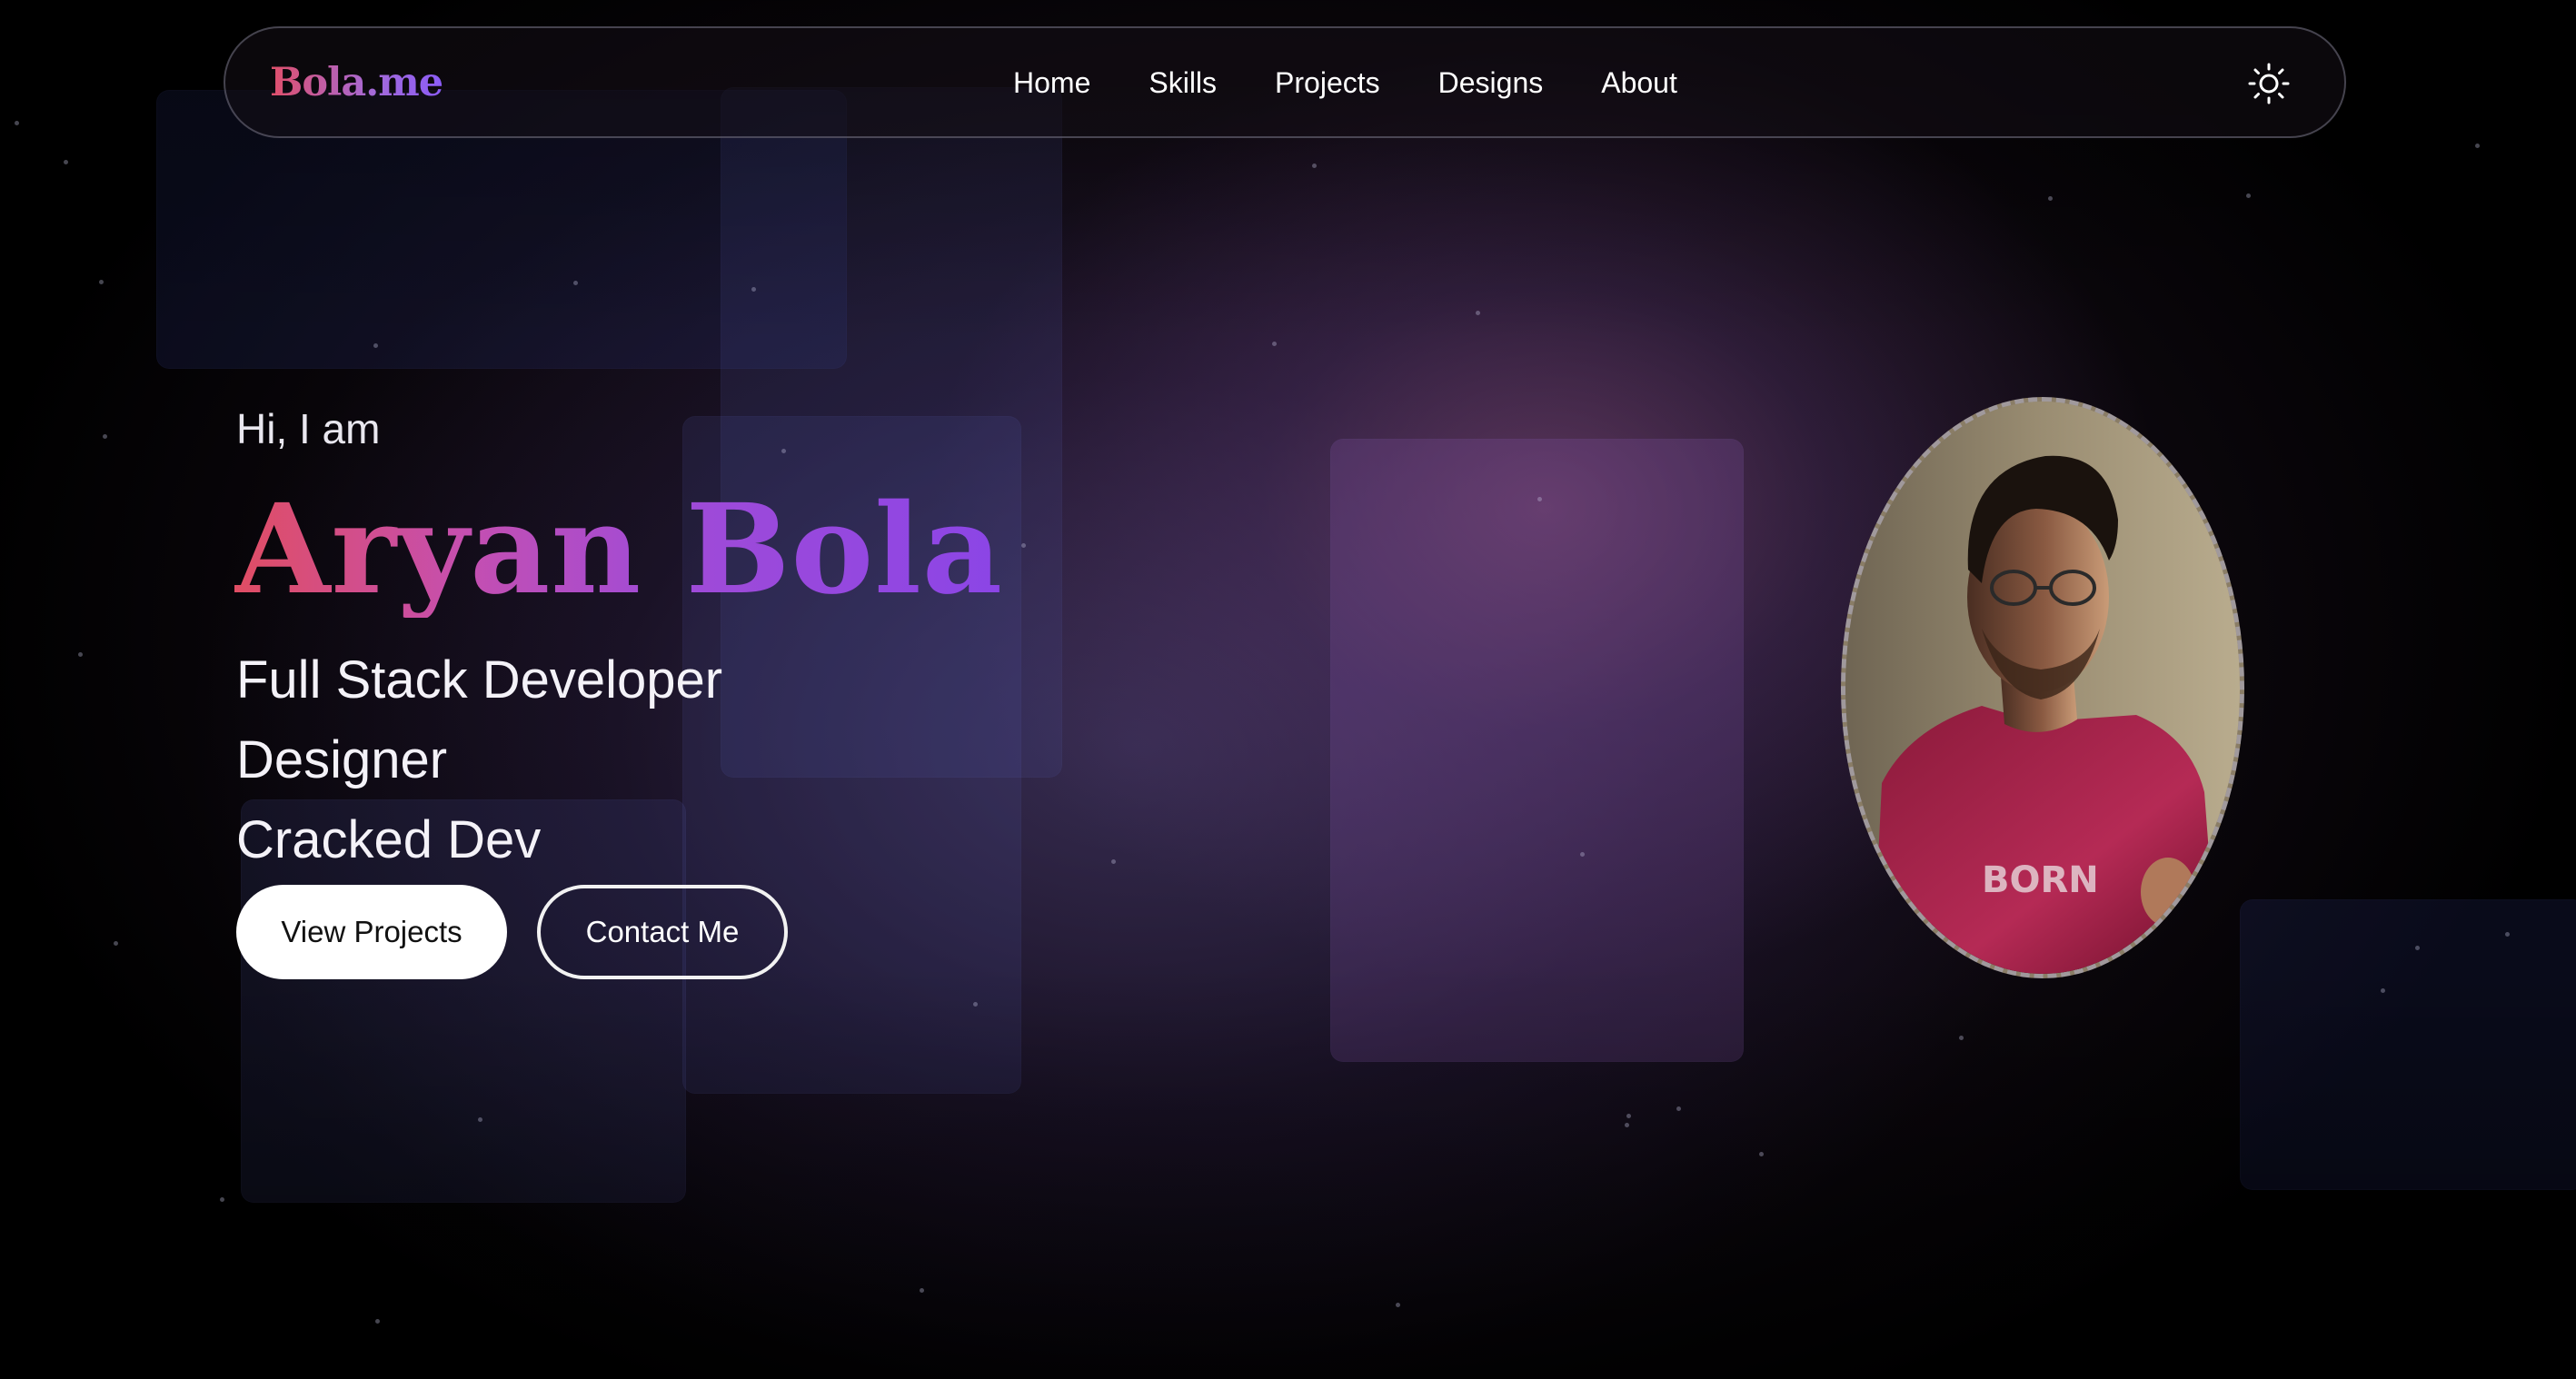 This screenshot has width=2576, height=1379. What do you see at coordinates (480, 679) in the screenshot?
I see `role-item: Full Stack Developer` at bounding box center [480, 679].